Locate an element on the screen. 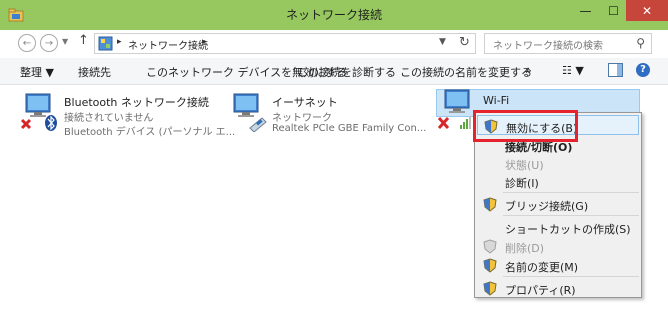 Image resolution: width=668 pixels, height=309 pixels. control-panel-icon is located at coordinates (105, 43).